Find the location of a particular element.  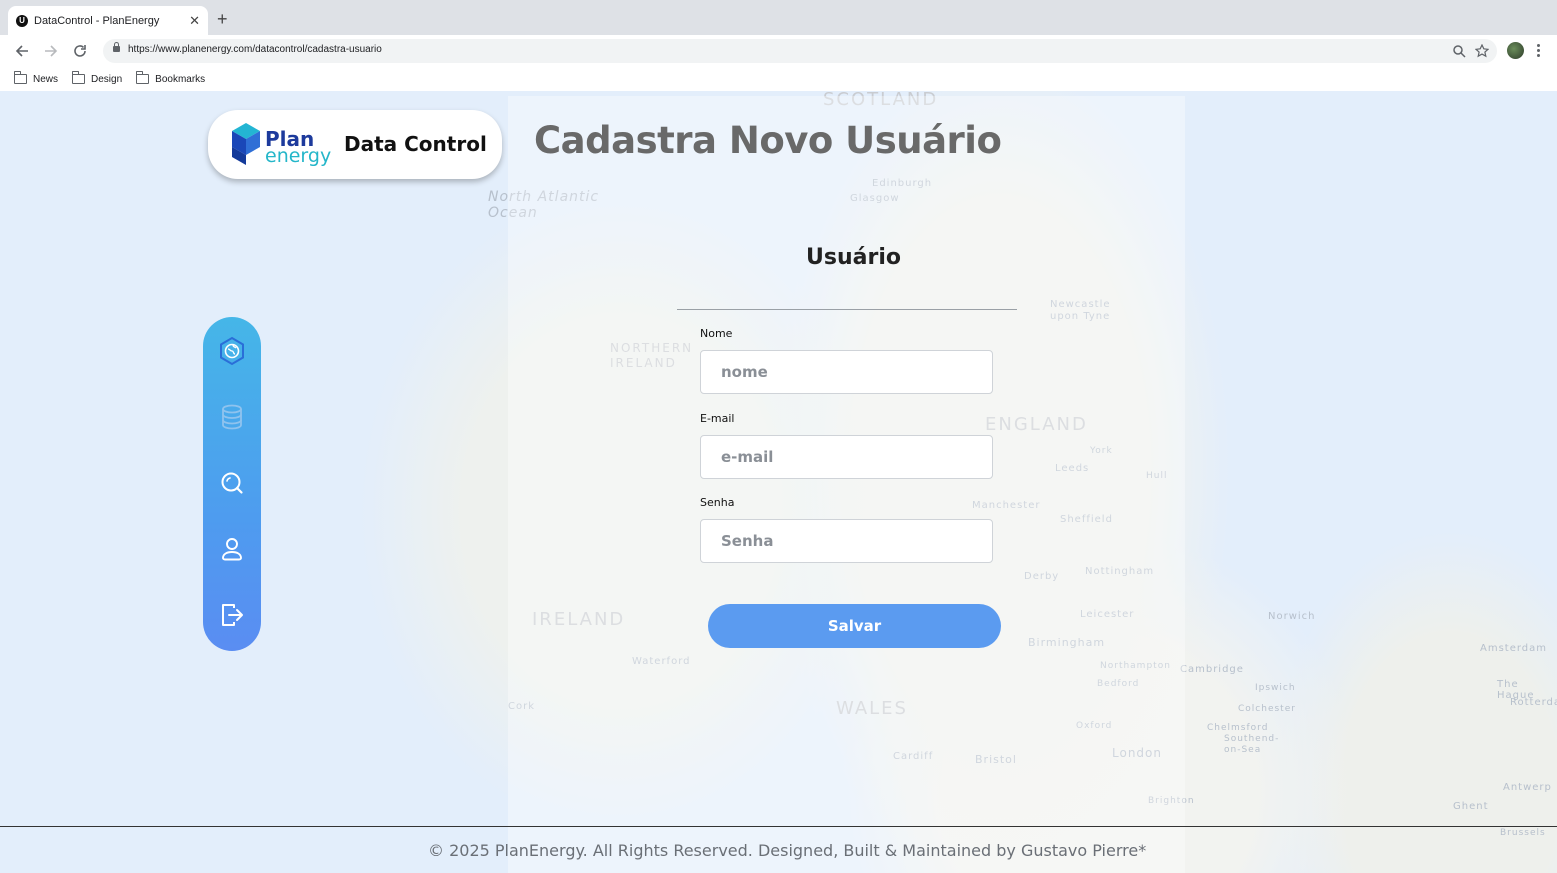

sidebar-item-logout is located at coordinates (232, 615).